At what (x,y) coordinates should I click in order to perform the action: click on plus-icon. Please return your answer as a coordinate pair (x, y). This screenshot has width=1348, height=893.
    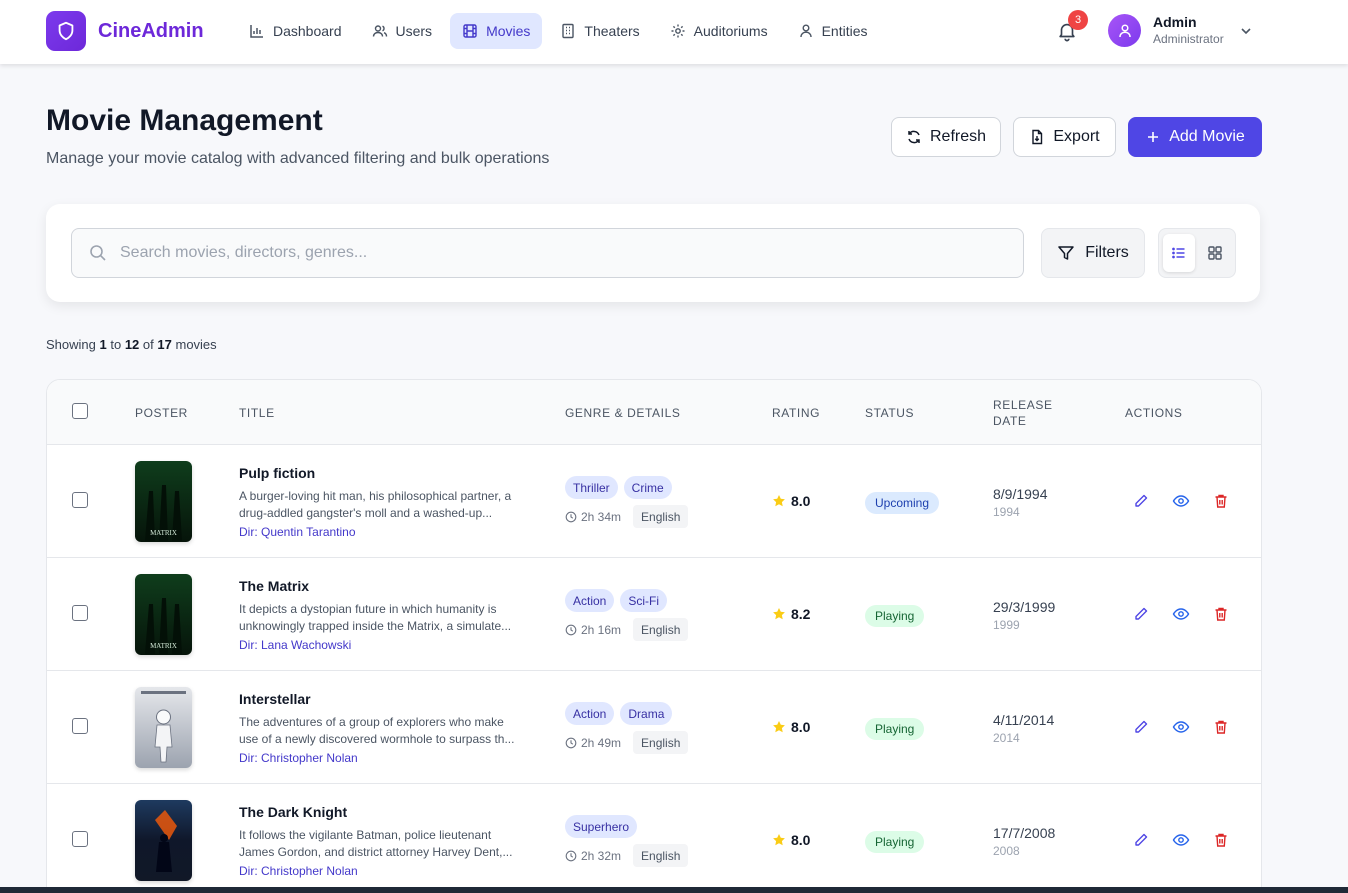
    Looking at the image, I should click on (1153, 137).